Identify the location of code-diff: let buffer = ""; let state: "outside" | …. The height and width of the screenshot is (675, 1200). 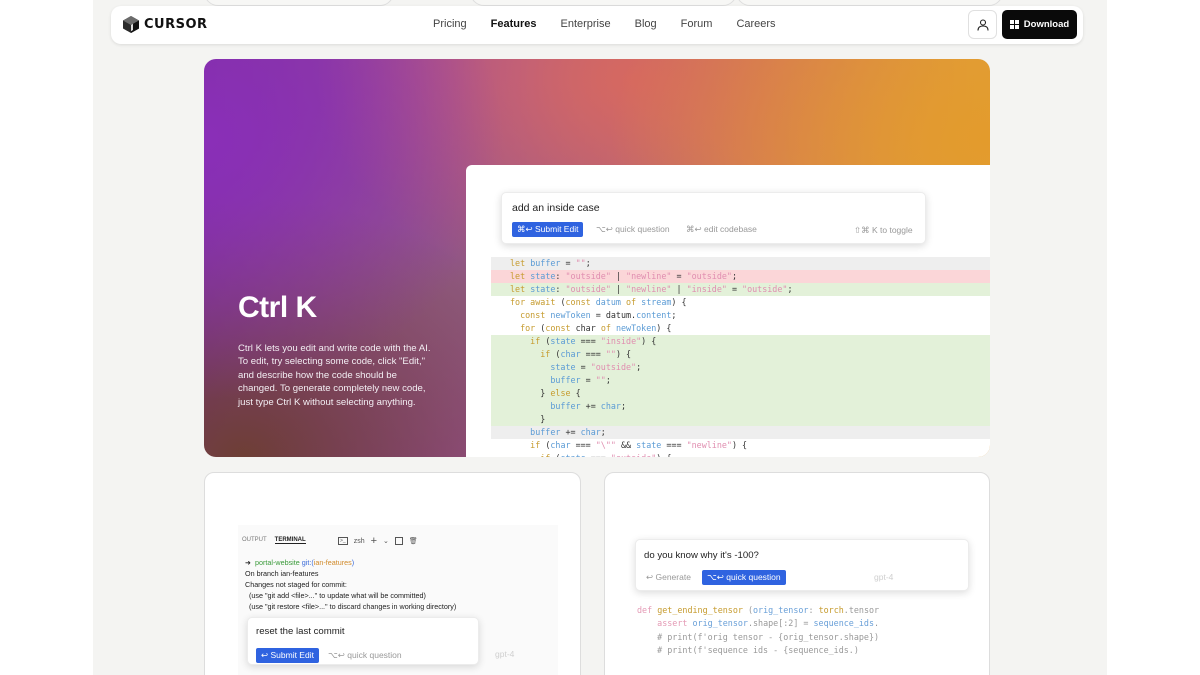
(740, 357).